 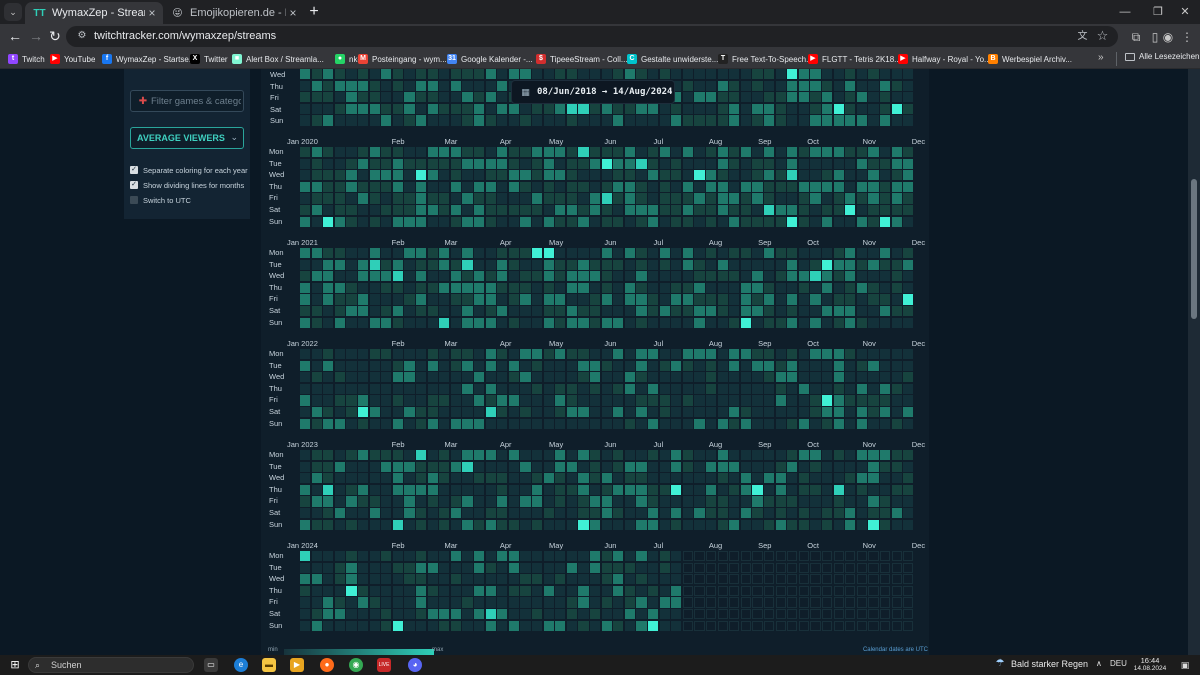 I want to click on all-bookmarks-button: Alle Lesezeichen, so click(x=1162, y=56).